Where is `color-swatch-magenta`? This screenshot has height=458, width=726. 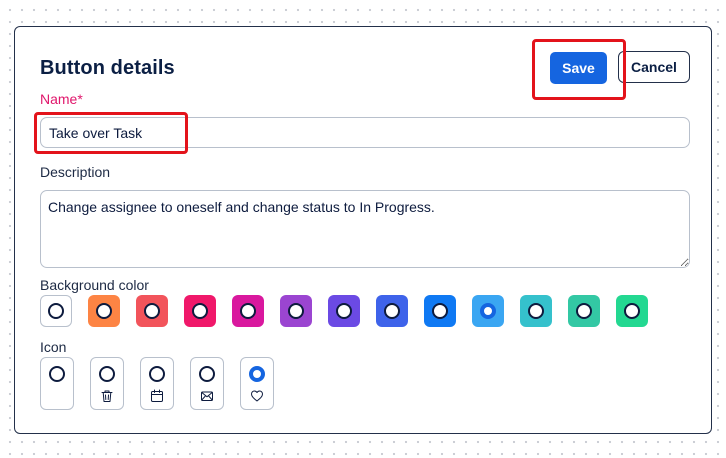 color-swatch-magenta is located at coordinates (248, 311).